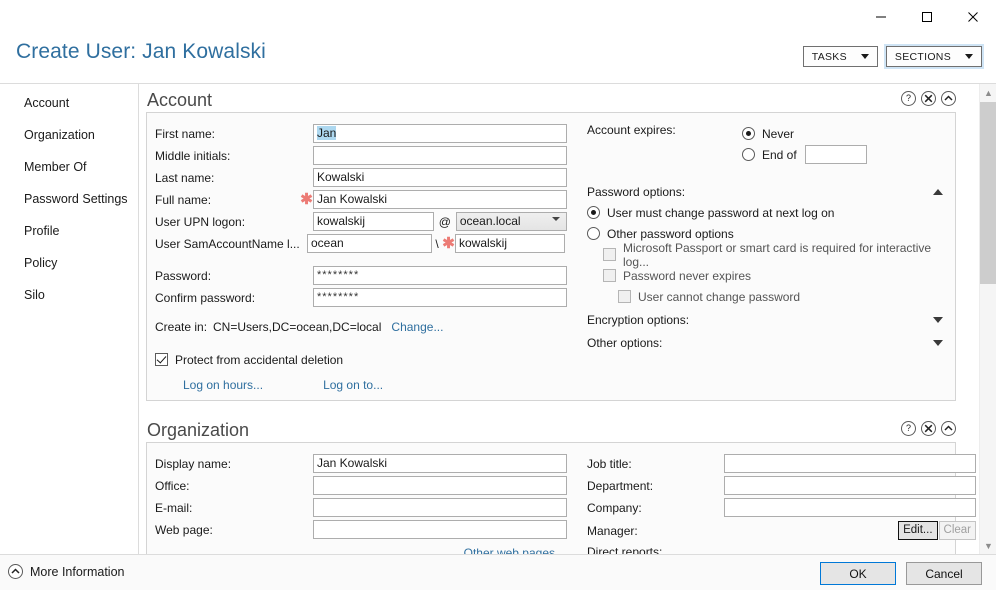 This screenshot has width=996, height=590. What do you see at coordinates (858, 573) in the screenshot?
I see `ok-button: OK` at bounding box center [858, 573].